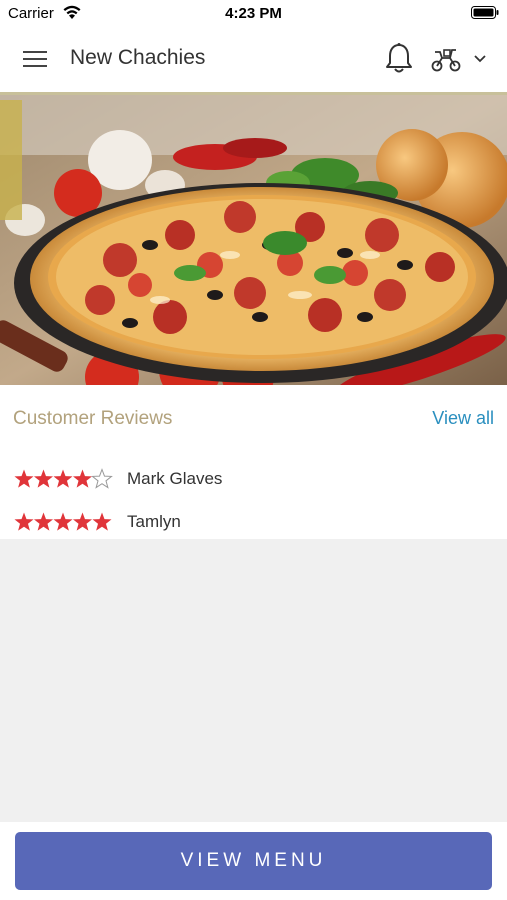 This screenshot has width=507, height=900. I want to click on status-time: 4:23 PM, so click(253, 13).